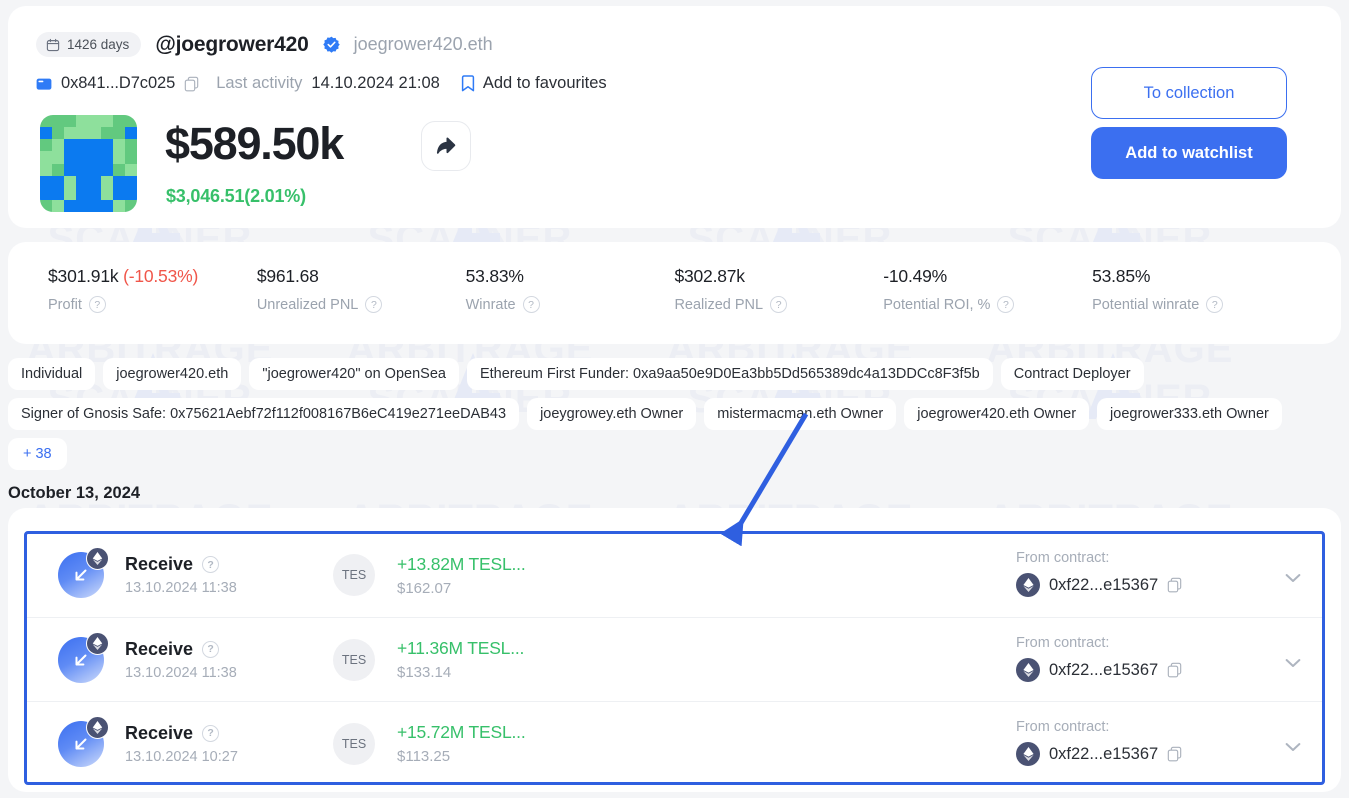 This screenshot has width=1349, height=798. What do you see at coordinates (612, 414) in the screenshot?
I see `tag-item: joeygrowey.eth Owner` at bounding box center [612, 414].